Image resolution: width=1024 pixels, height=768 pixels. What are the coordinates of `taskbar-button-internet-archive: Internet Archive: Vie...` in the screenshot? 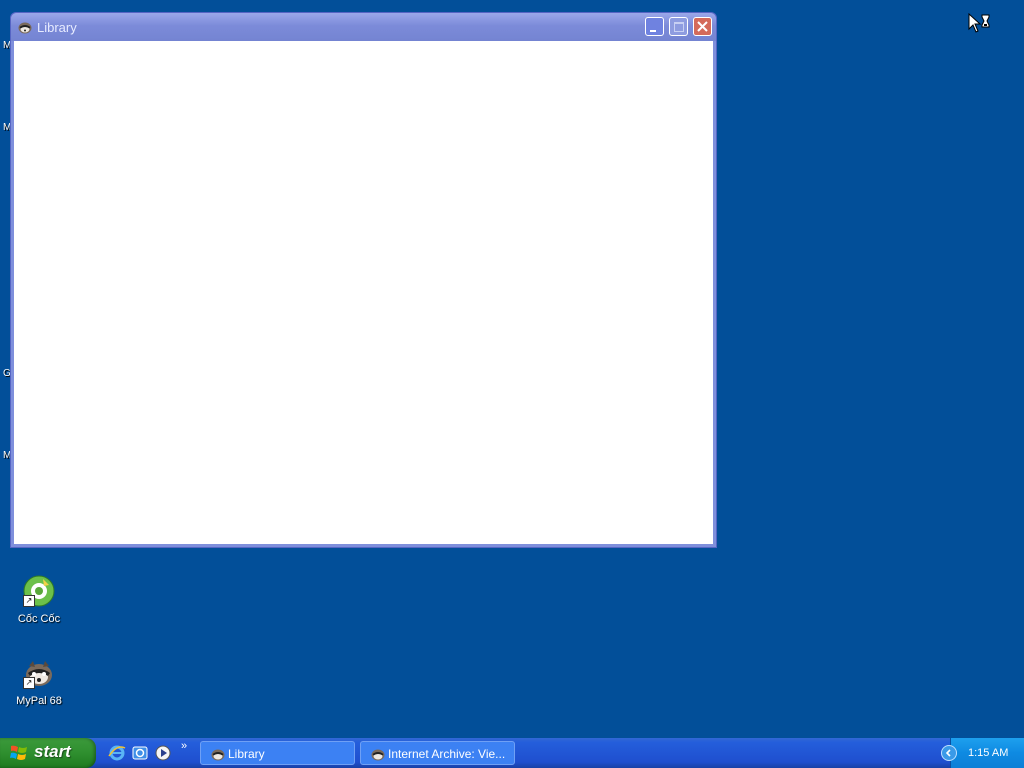 It's located at (437, 753).